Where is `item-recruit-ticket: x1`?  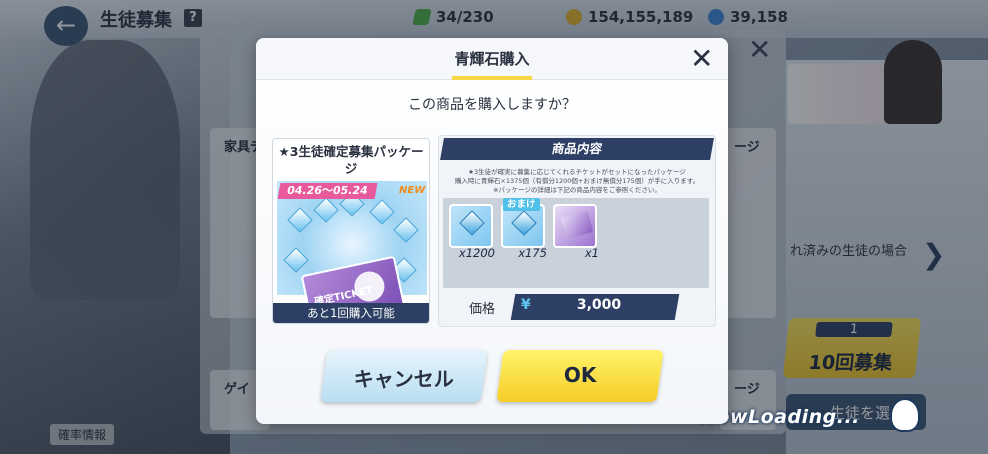
item-recruit-ticket: x1 is located at coordinates (576, 232).